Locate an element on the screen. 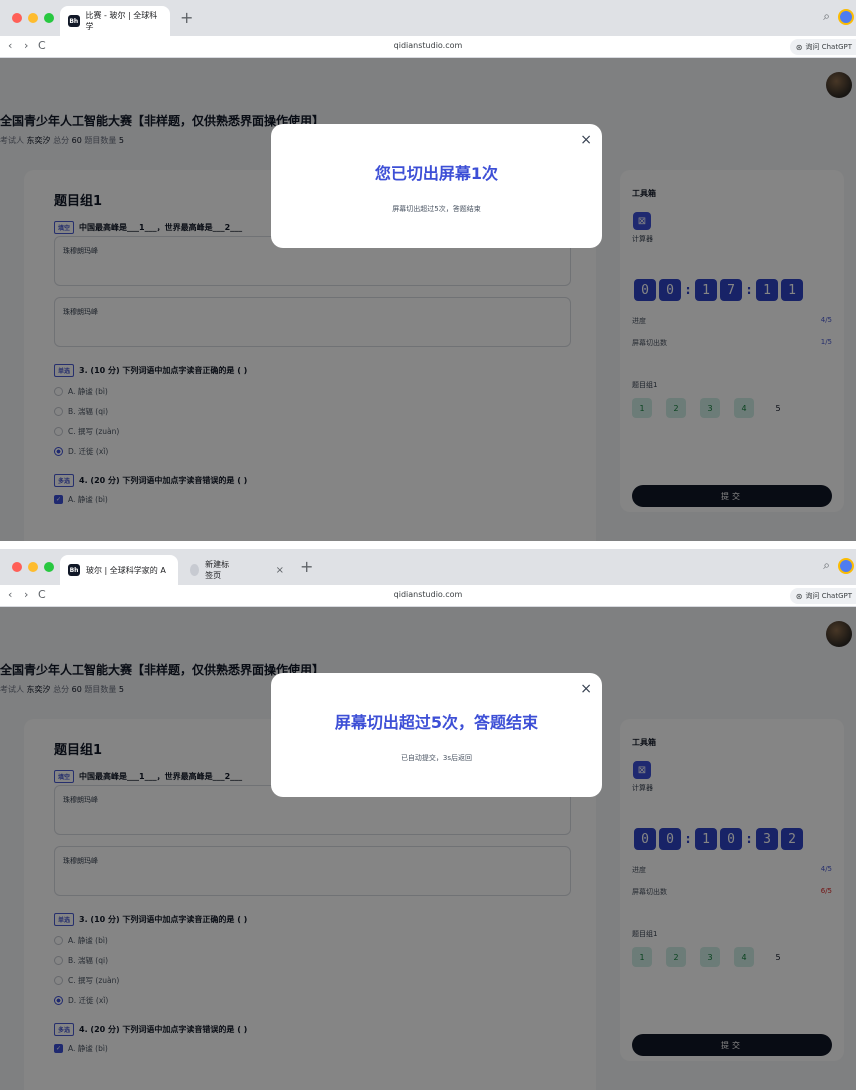  tab-label: 新建标签页 is located at coordinates (217, 570).